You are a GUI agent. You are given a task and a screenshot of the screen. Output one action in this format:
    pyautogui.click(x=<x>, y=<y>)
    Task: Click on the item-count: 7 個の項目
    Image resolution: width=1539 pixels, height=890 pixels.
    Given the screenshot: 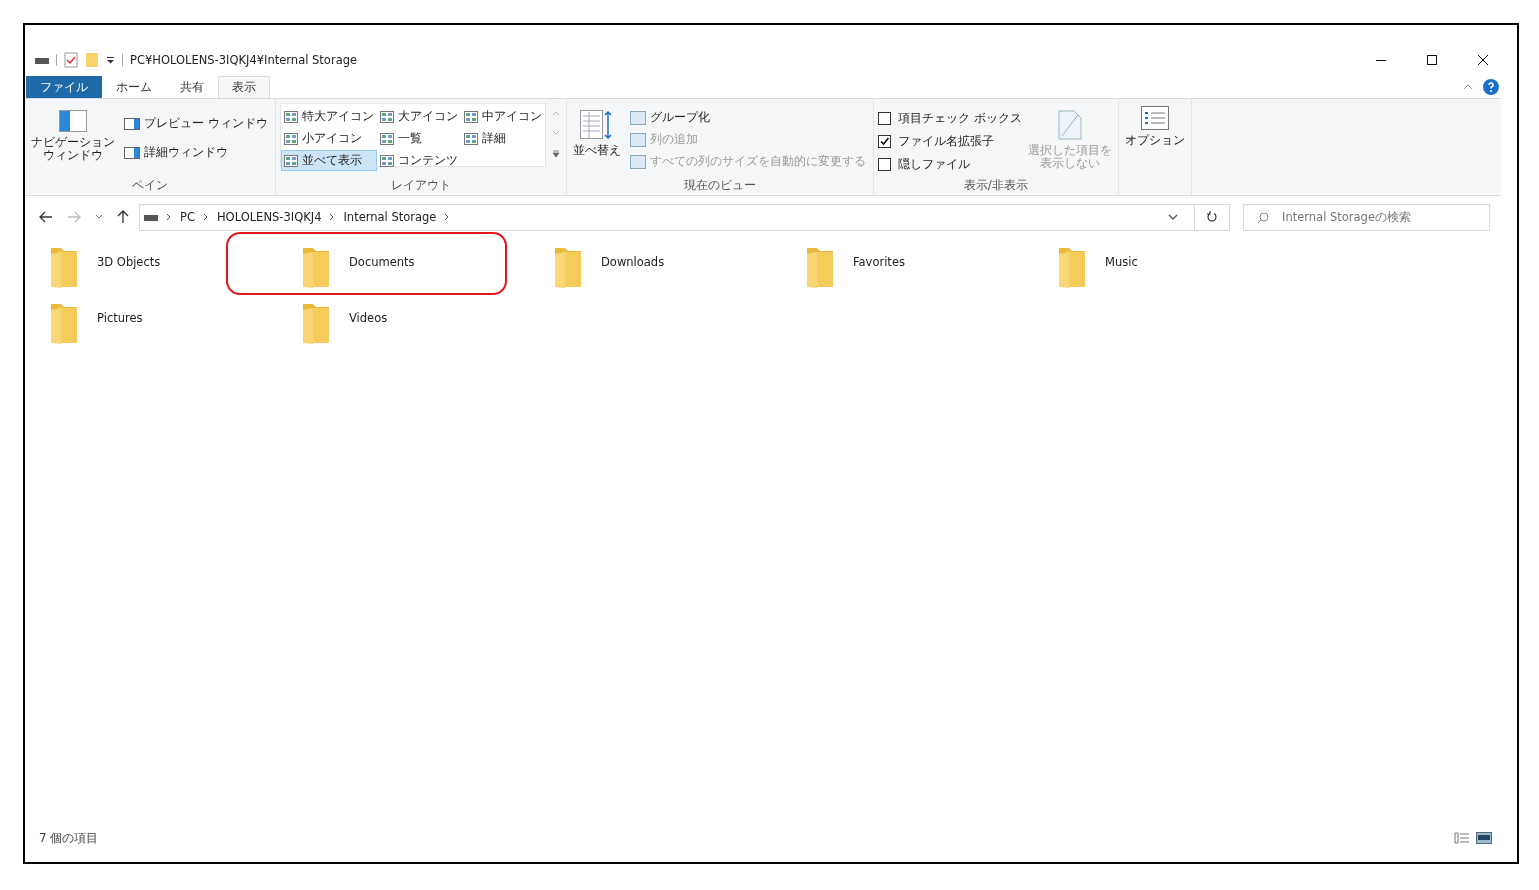 What is the action you would take?
    pyautogui.click(x=69, y=838)
    